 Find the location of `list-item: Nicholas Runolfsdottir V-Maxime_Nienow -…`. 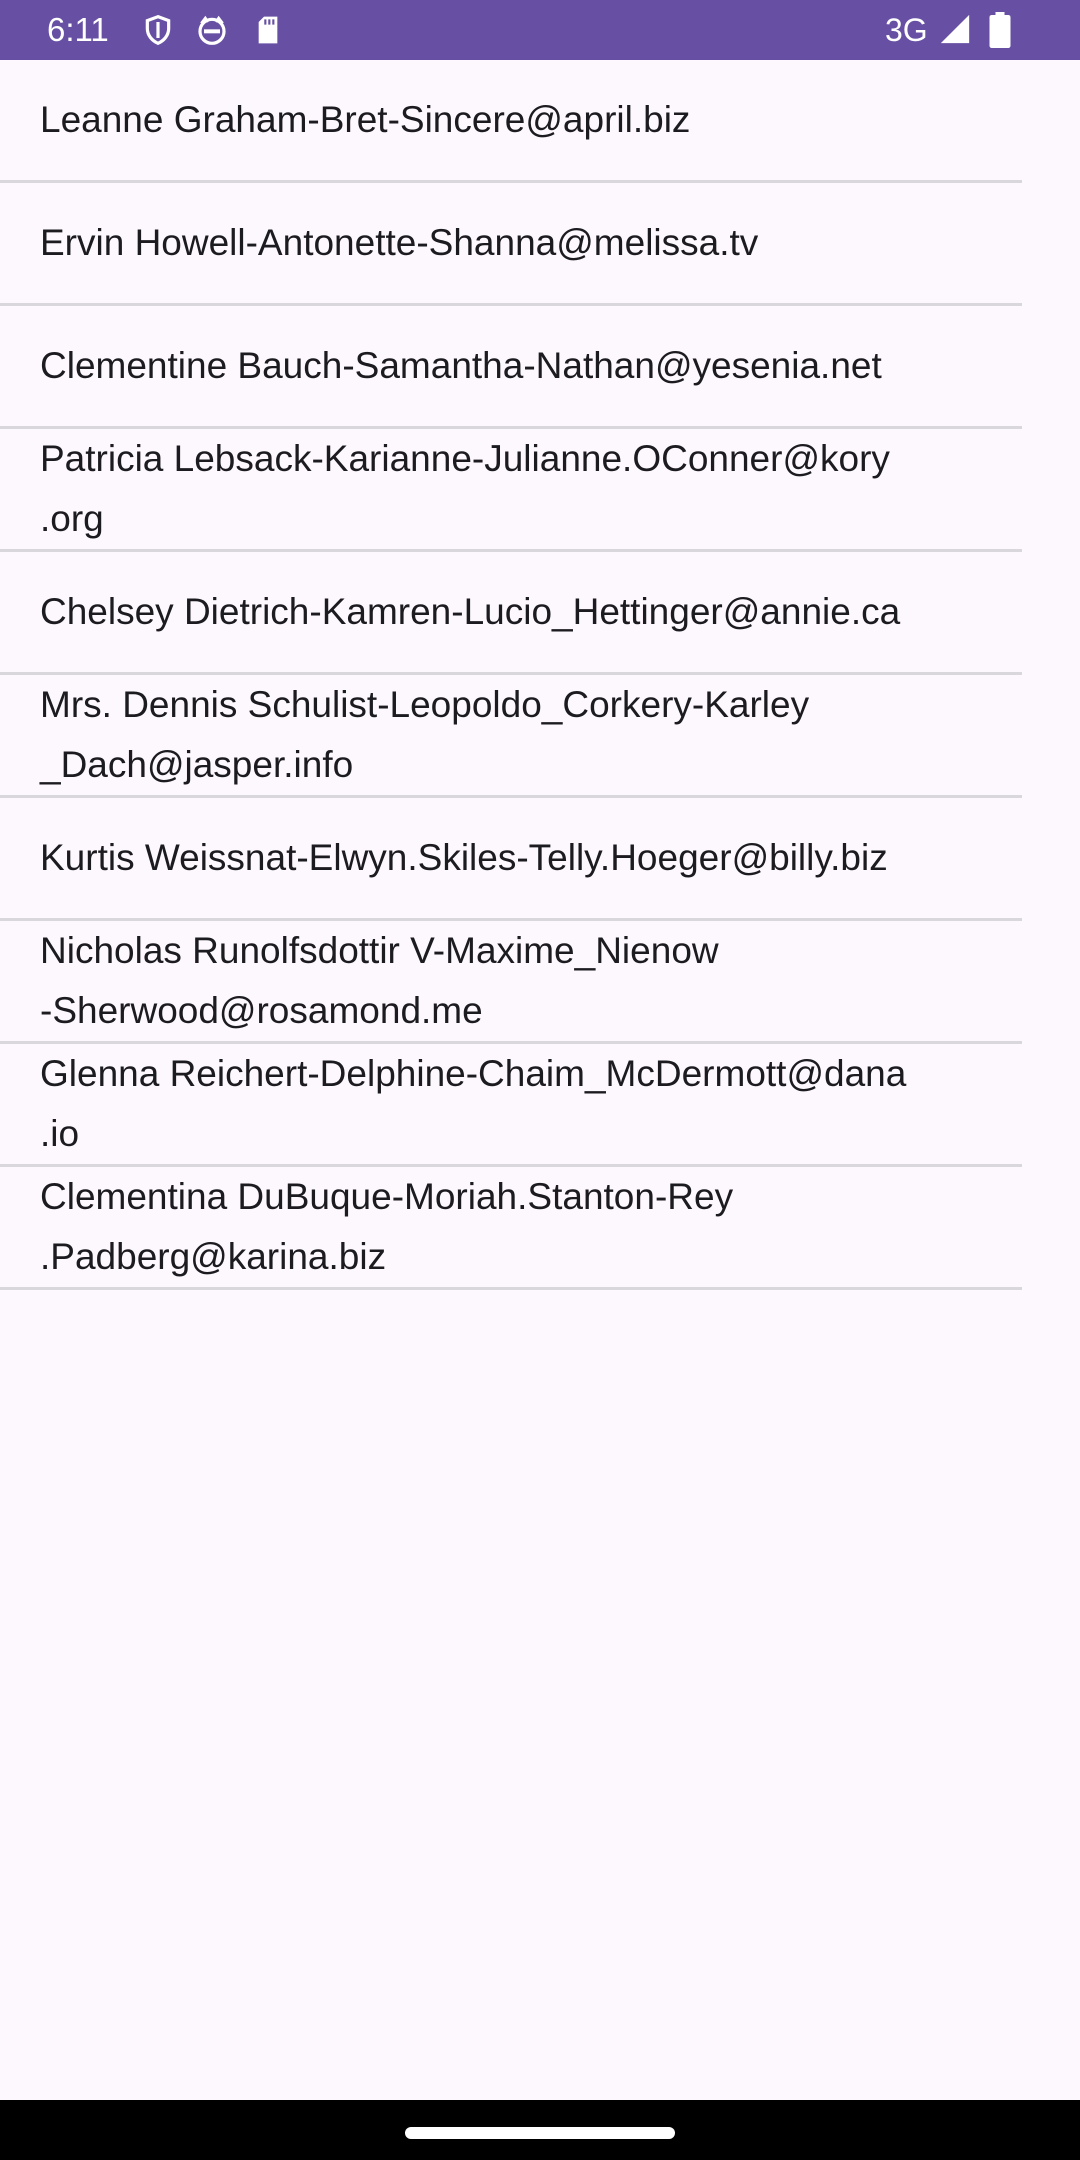

list-item: Nicholas Runolfsdottir V-Maxime_Nienow -… is located at coordinates (511, 982).